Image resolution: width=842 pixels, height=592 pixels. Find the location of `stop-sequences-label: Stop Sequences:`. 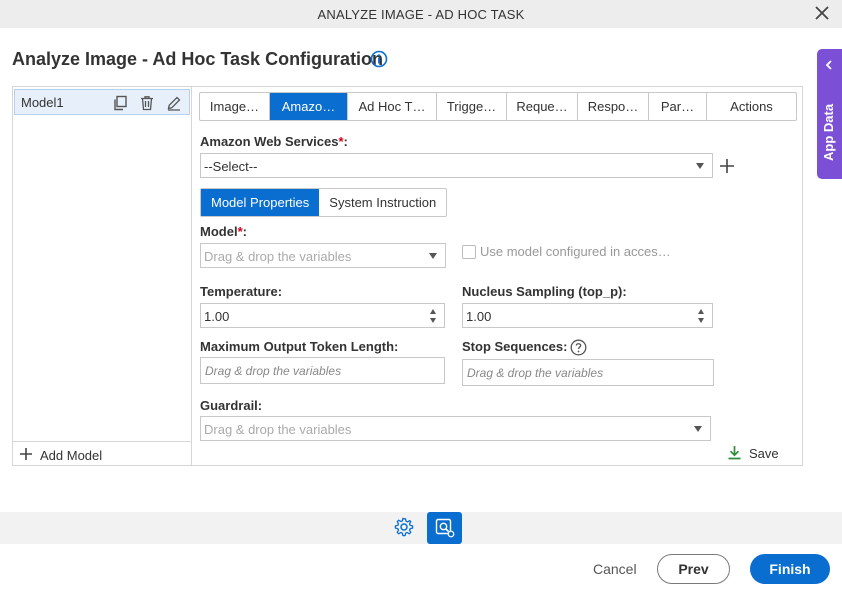

stop-sequences-label: Stop Sequences: is located at coordinates (515, 346).